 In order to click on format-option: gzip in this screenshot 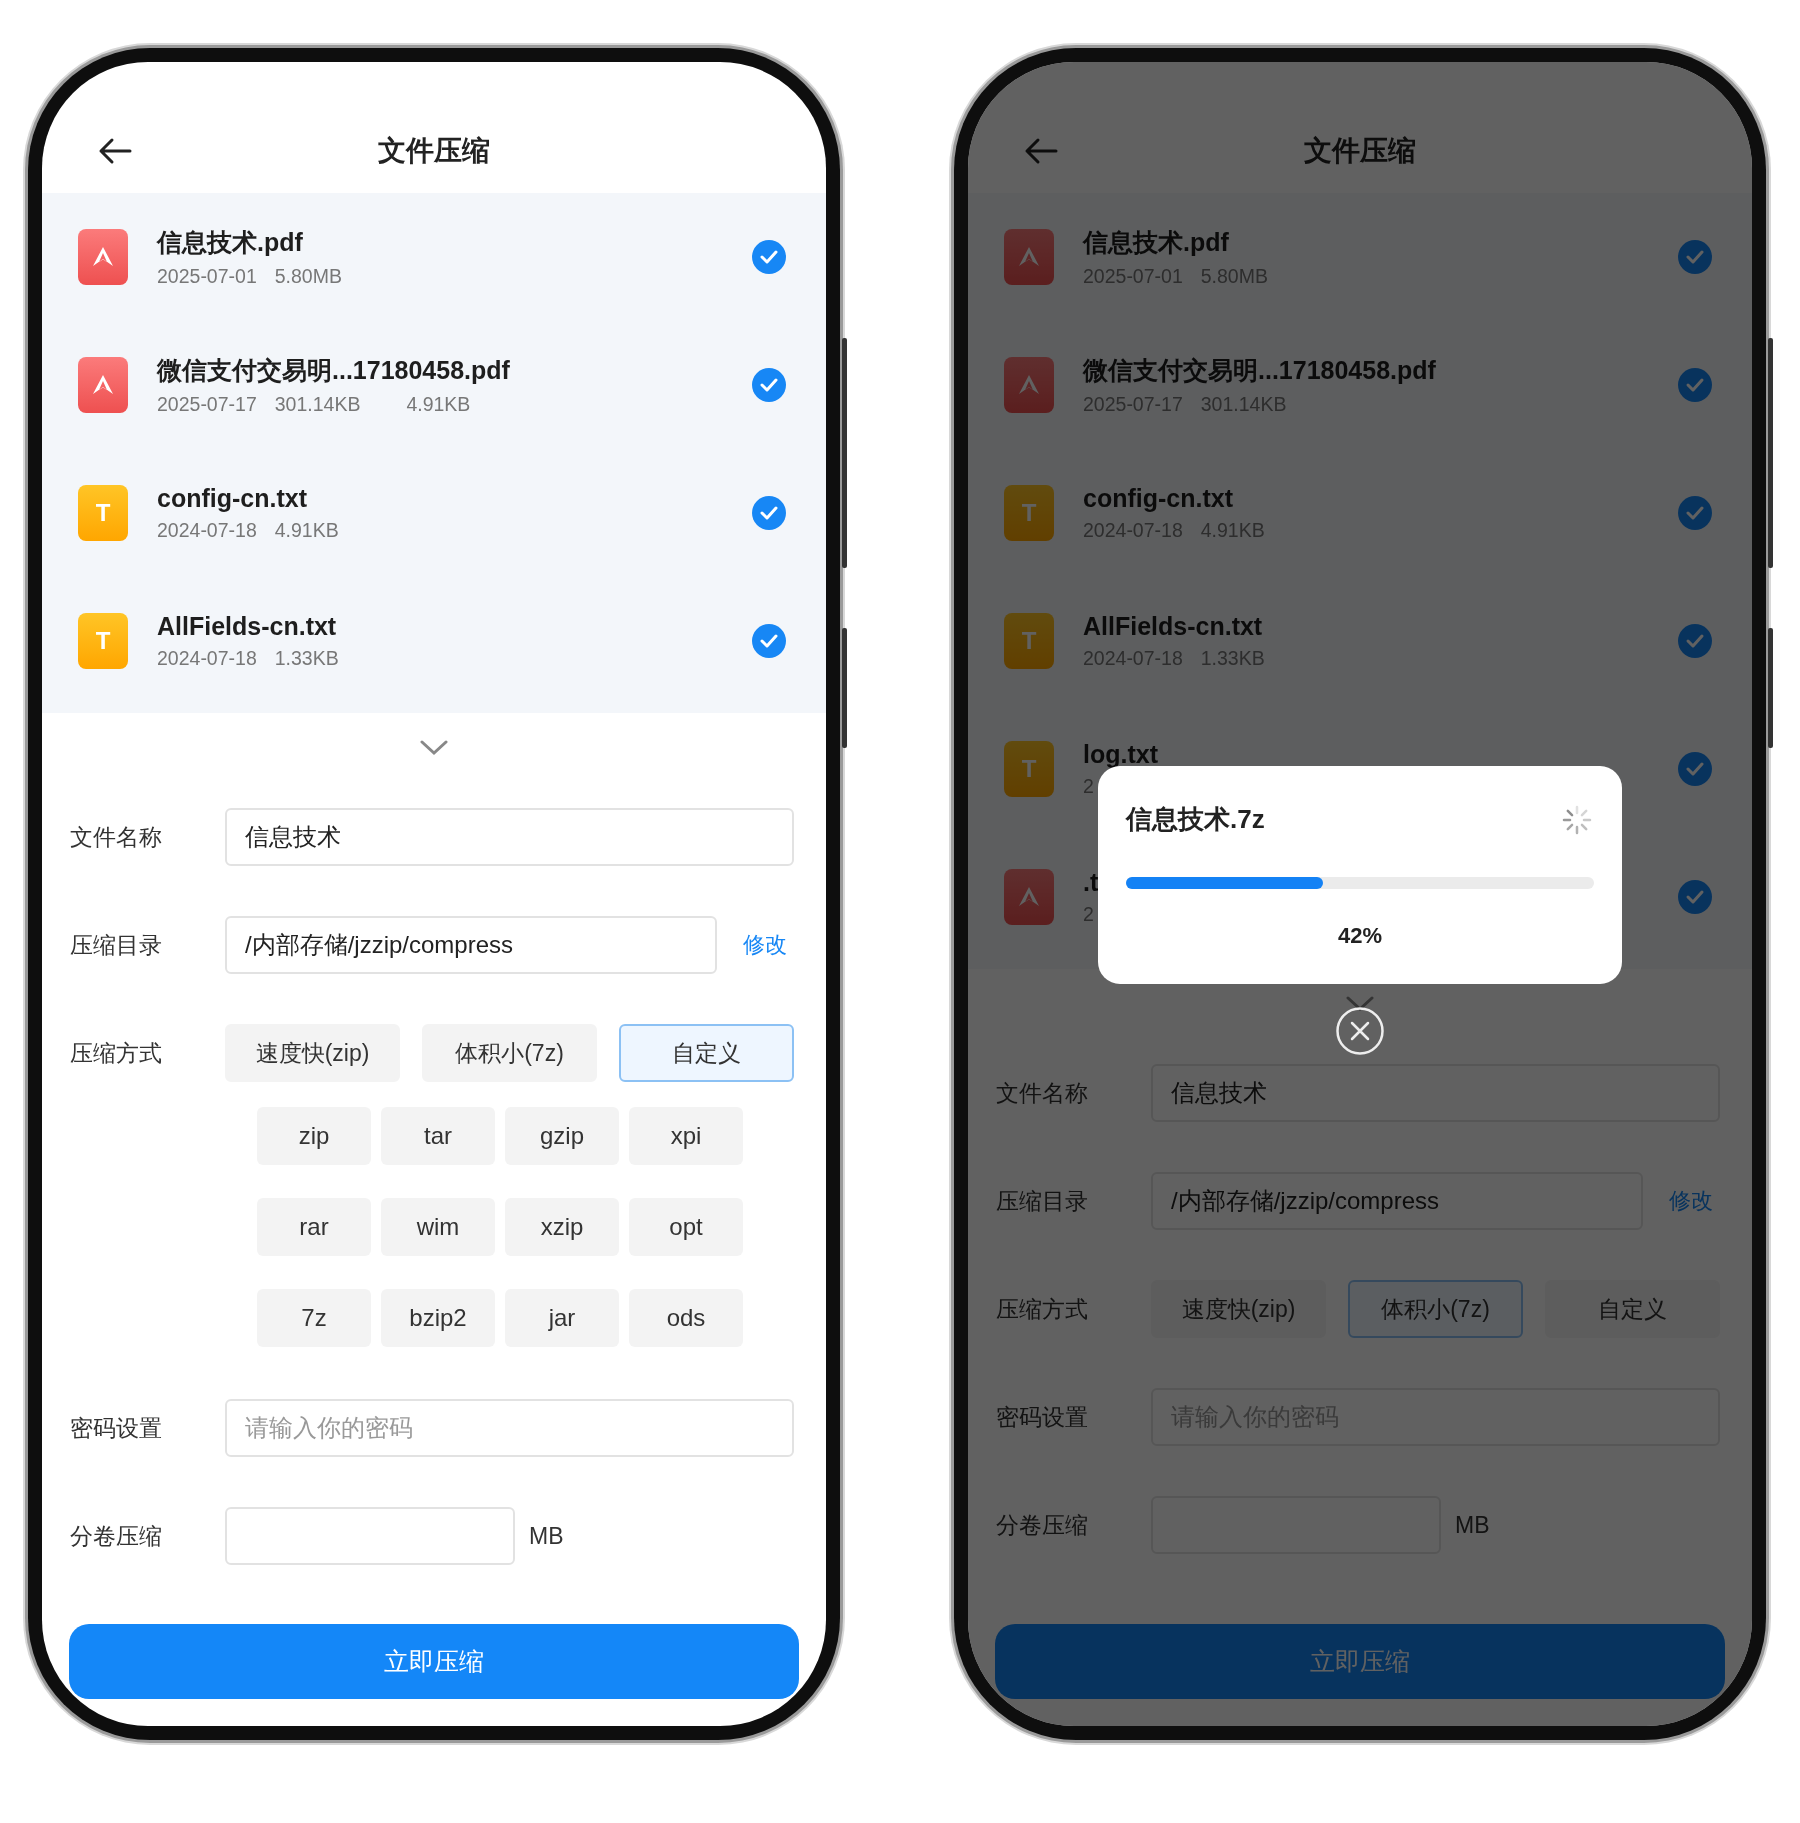, I will do `click(562, 1136)`.